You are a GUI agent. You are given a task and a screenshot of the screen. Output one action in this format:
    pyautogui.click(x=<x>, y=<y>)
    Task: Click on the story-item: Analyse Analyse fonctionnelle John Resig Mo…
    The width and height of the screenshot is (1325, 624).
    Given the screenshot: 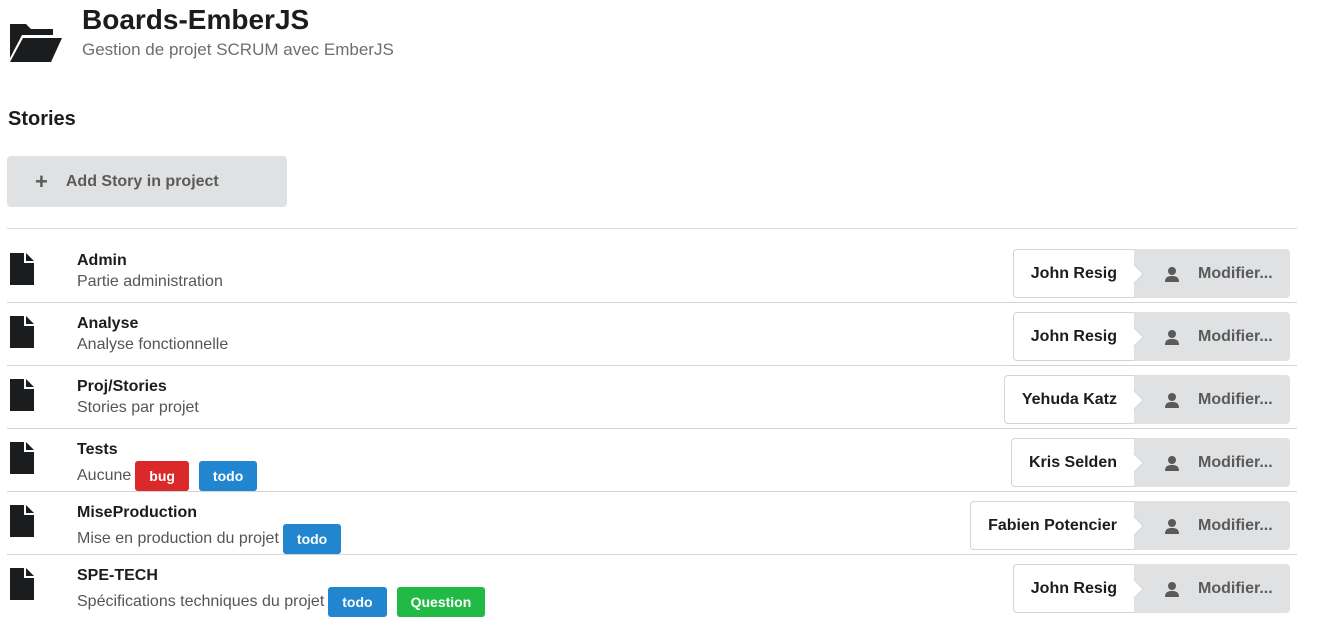 What is the action you would take?
    pyautogui.click(x=652, y=334)
    